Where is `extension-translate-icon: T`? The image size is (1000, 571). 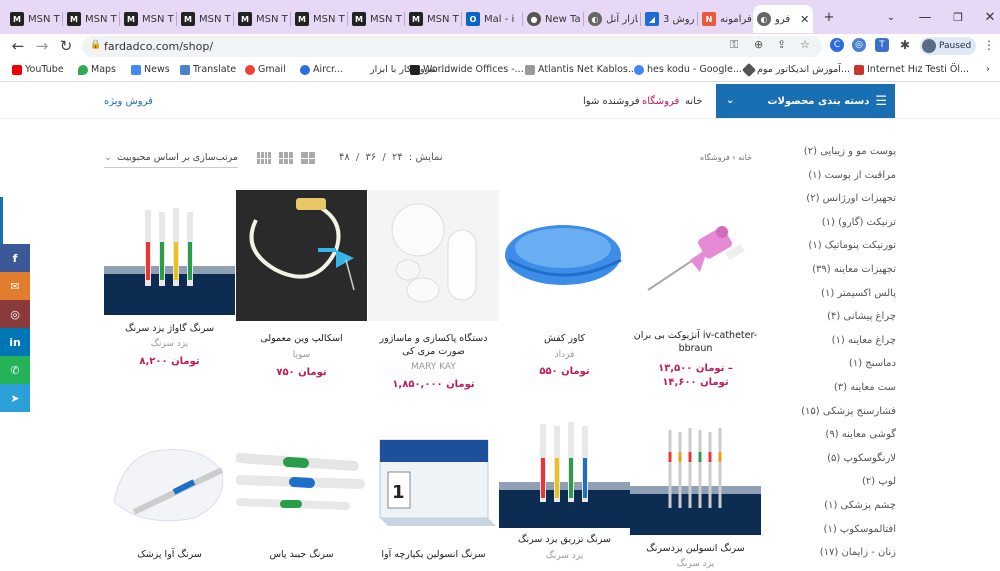 extension-translate-icon: T is located at coordinates (882, 45).